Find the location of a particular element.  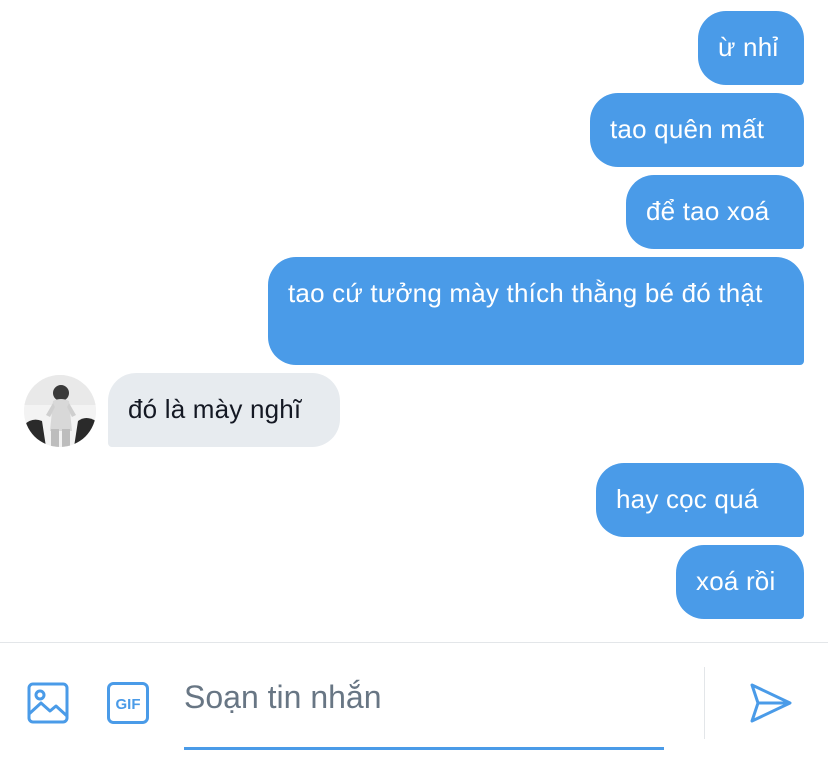

message-bubble-sent: để tao xoá is located at coordinates (715, 212).